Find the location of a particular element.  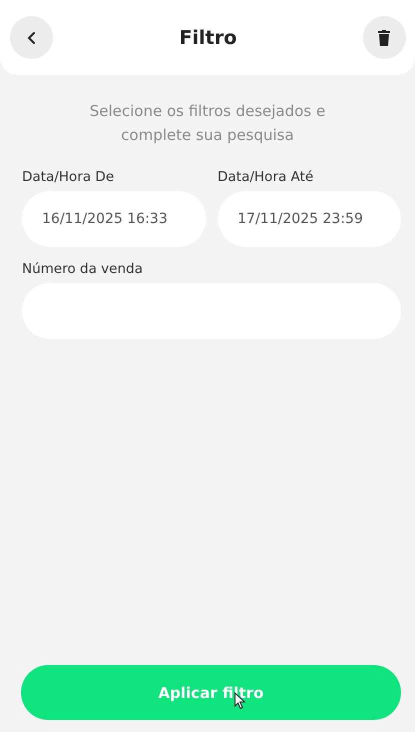

date-time-field: 16/11/2025 16:33 is located at coordinates (114, 219).